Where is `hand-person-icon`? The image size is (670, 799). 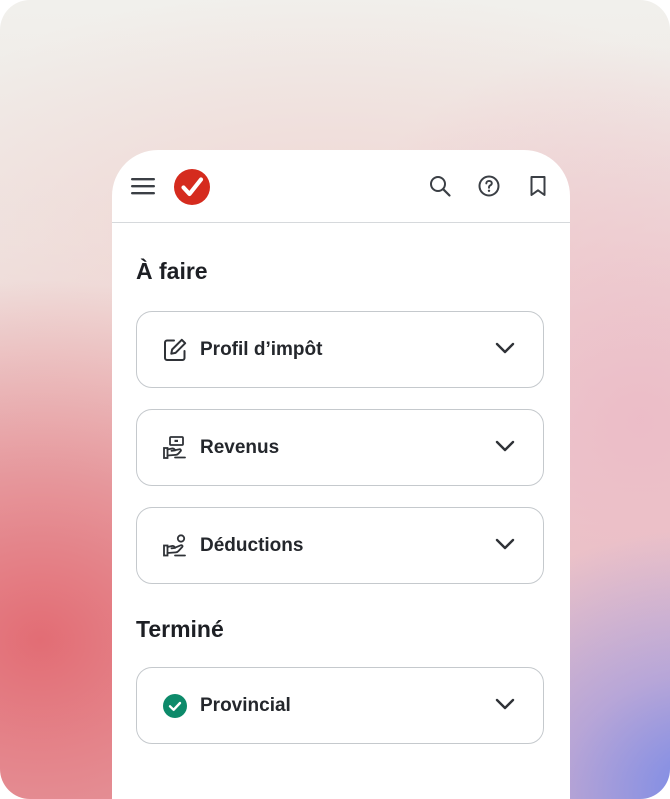 hand-person-icon is located at coordinates (174, 545).